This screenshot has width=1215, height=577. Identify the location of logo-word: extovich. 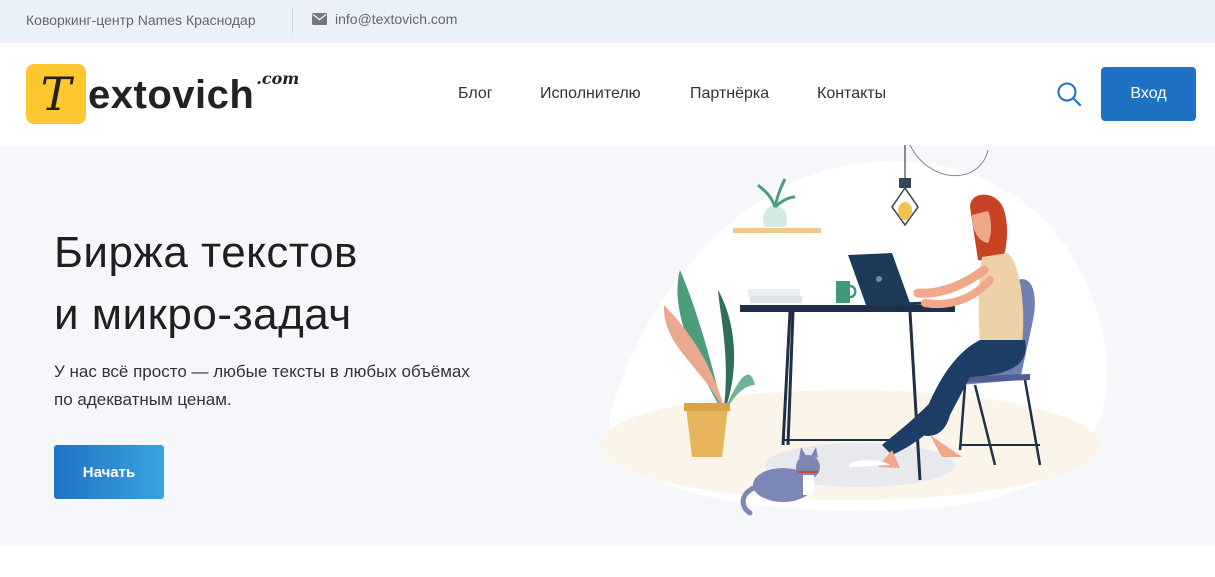
(171, 95).